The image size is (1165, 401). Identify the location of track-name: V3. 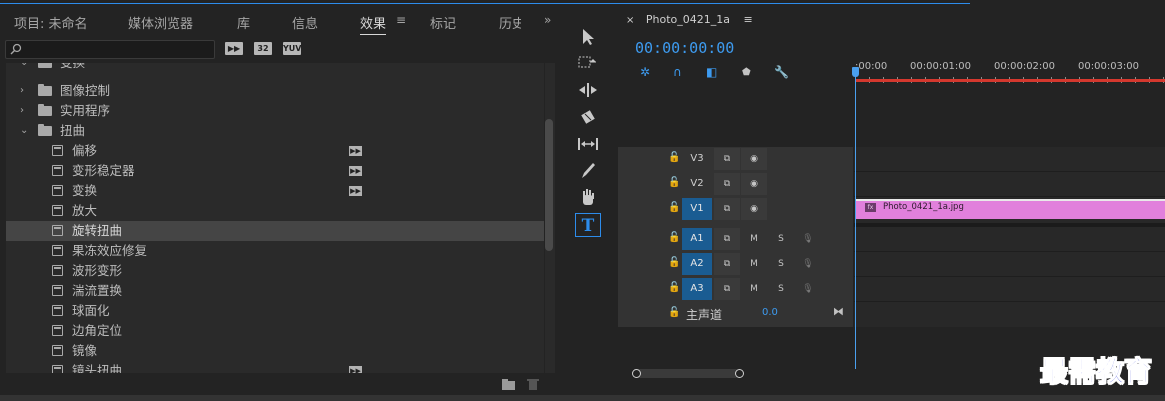
(697, 159).